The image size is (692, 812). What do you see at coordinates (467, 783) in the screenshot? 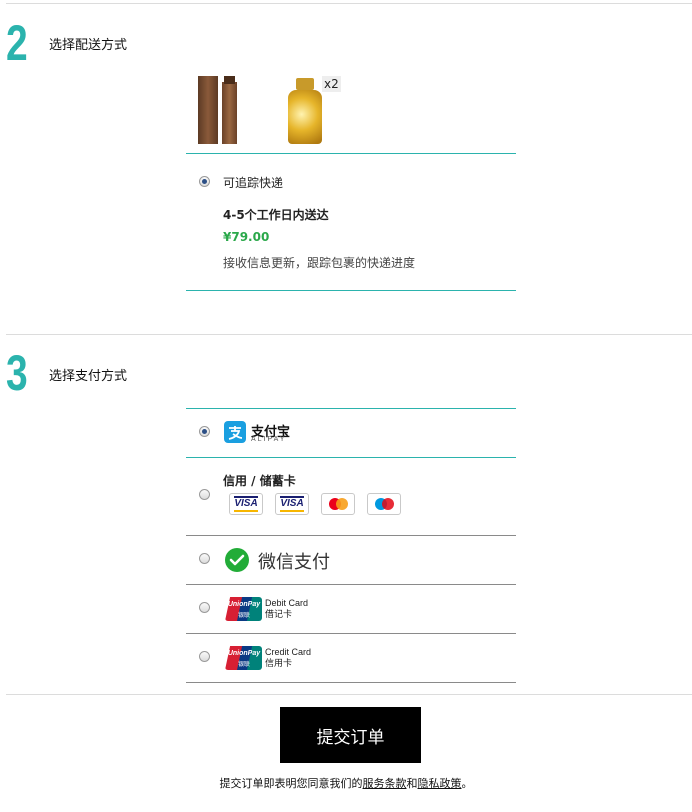
I see `terms-suffix: 。` at bounding box center [467, 783].